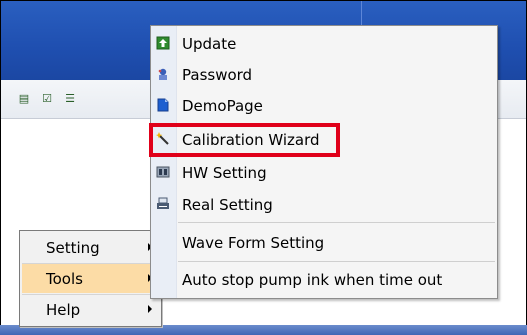  I want to click on submenu-item-auto-stop-pump: Auto stop pump ink when time out, so click(324, 279).